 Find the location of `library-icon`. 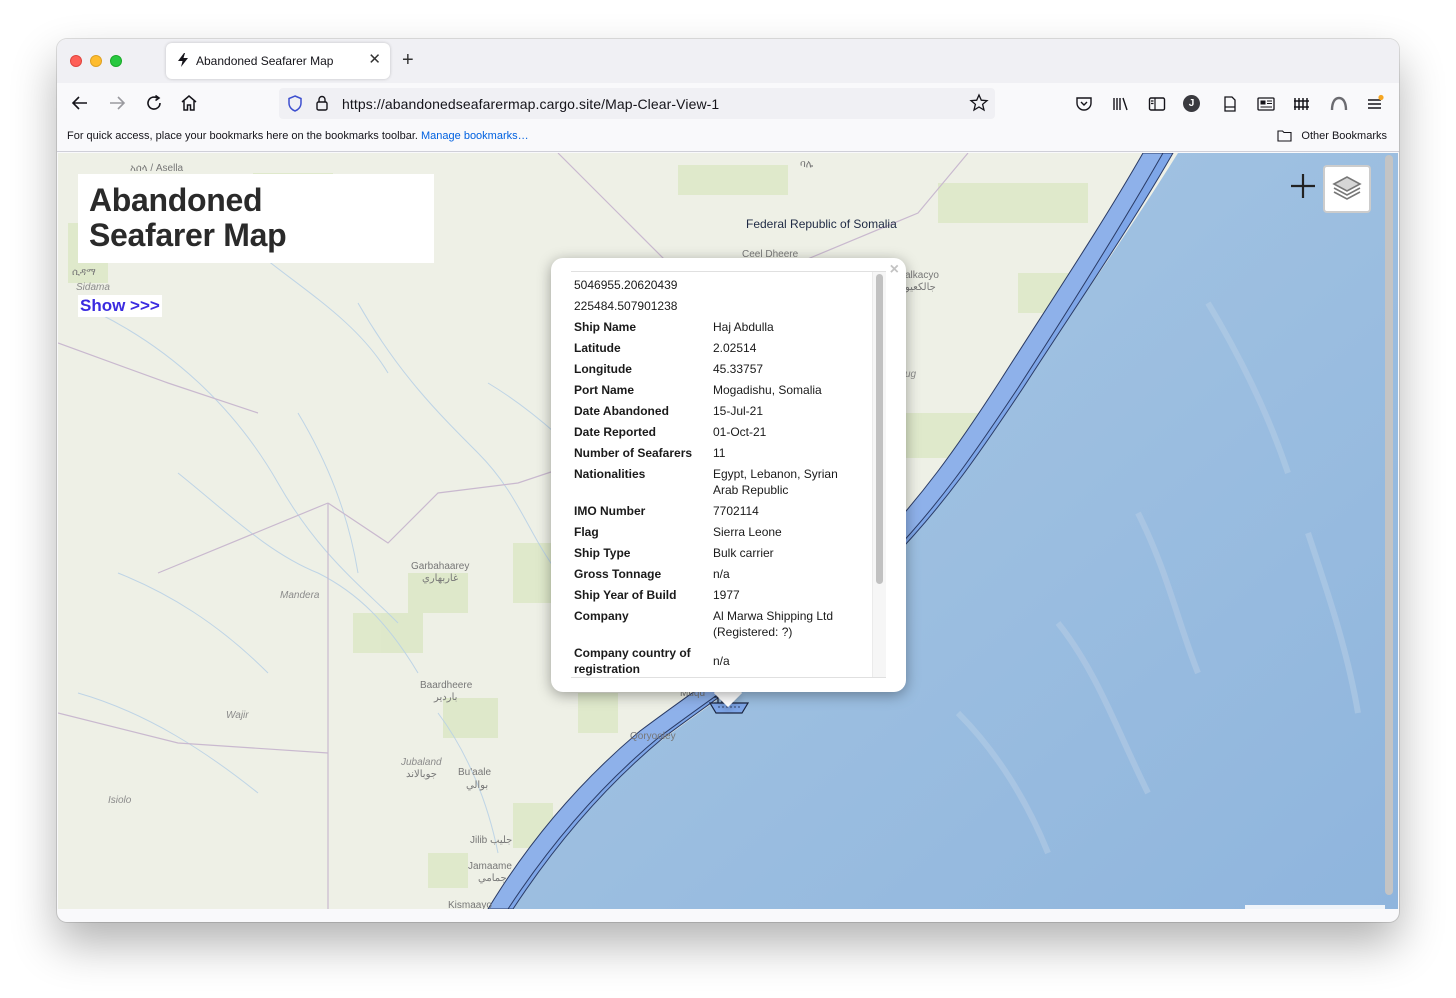

library-icon is located at coordinates (1121, 104).